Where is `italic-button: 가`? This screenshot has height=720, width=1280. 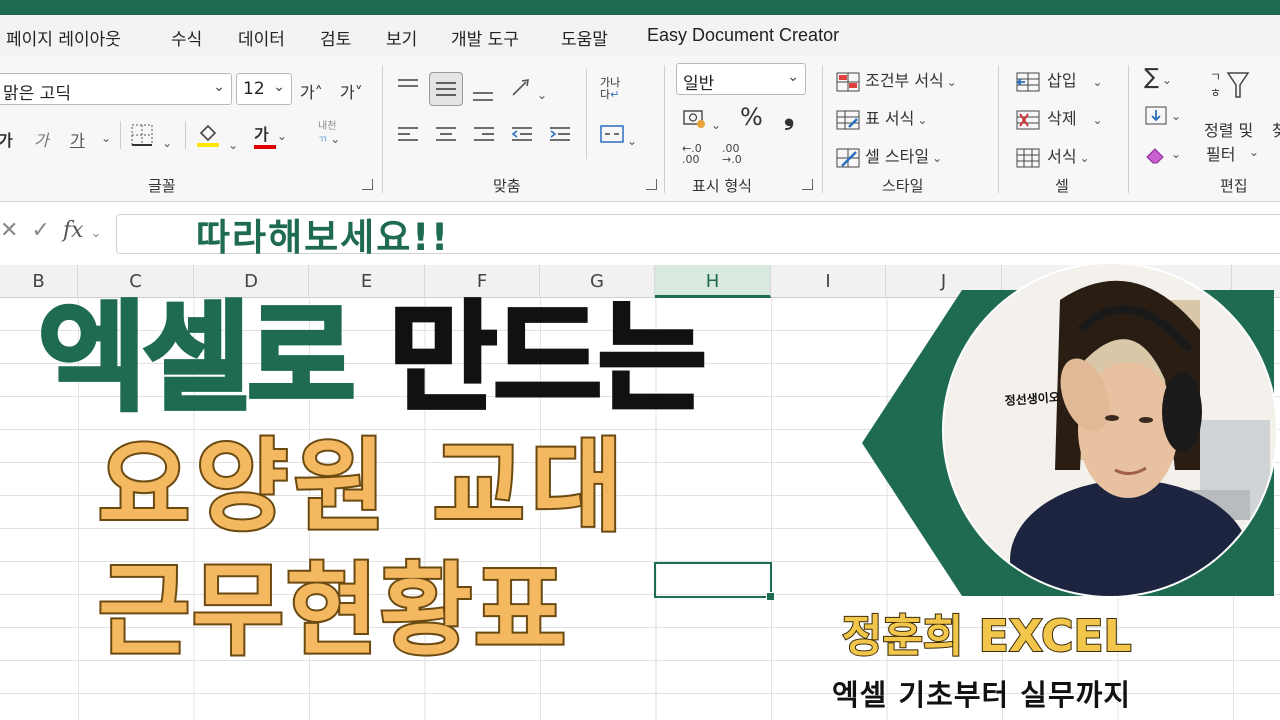
italic-button: 가 is located at coordinates (41, 139).